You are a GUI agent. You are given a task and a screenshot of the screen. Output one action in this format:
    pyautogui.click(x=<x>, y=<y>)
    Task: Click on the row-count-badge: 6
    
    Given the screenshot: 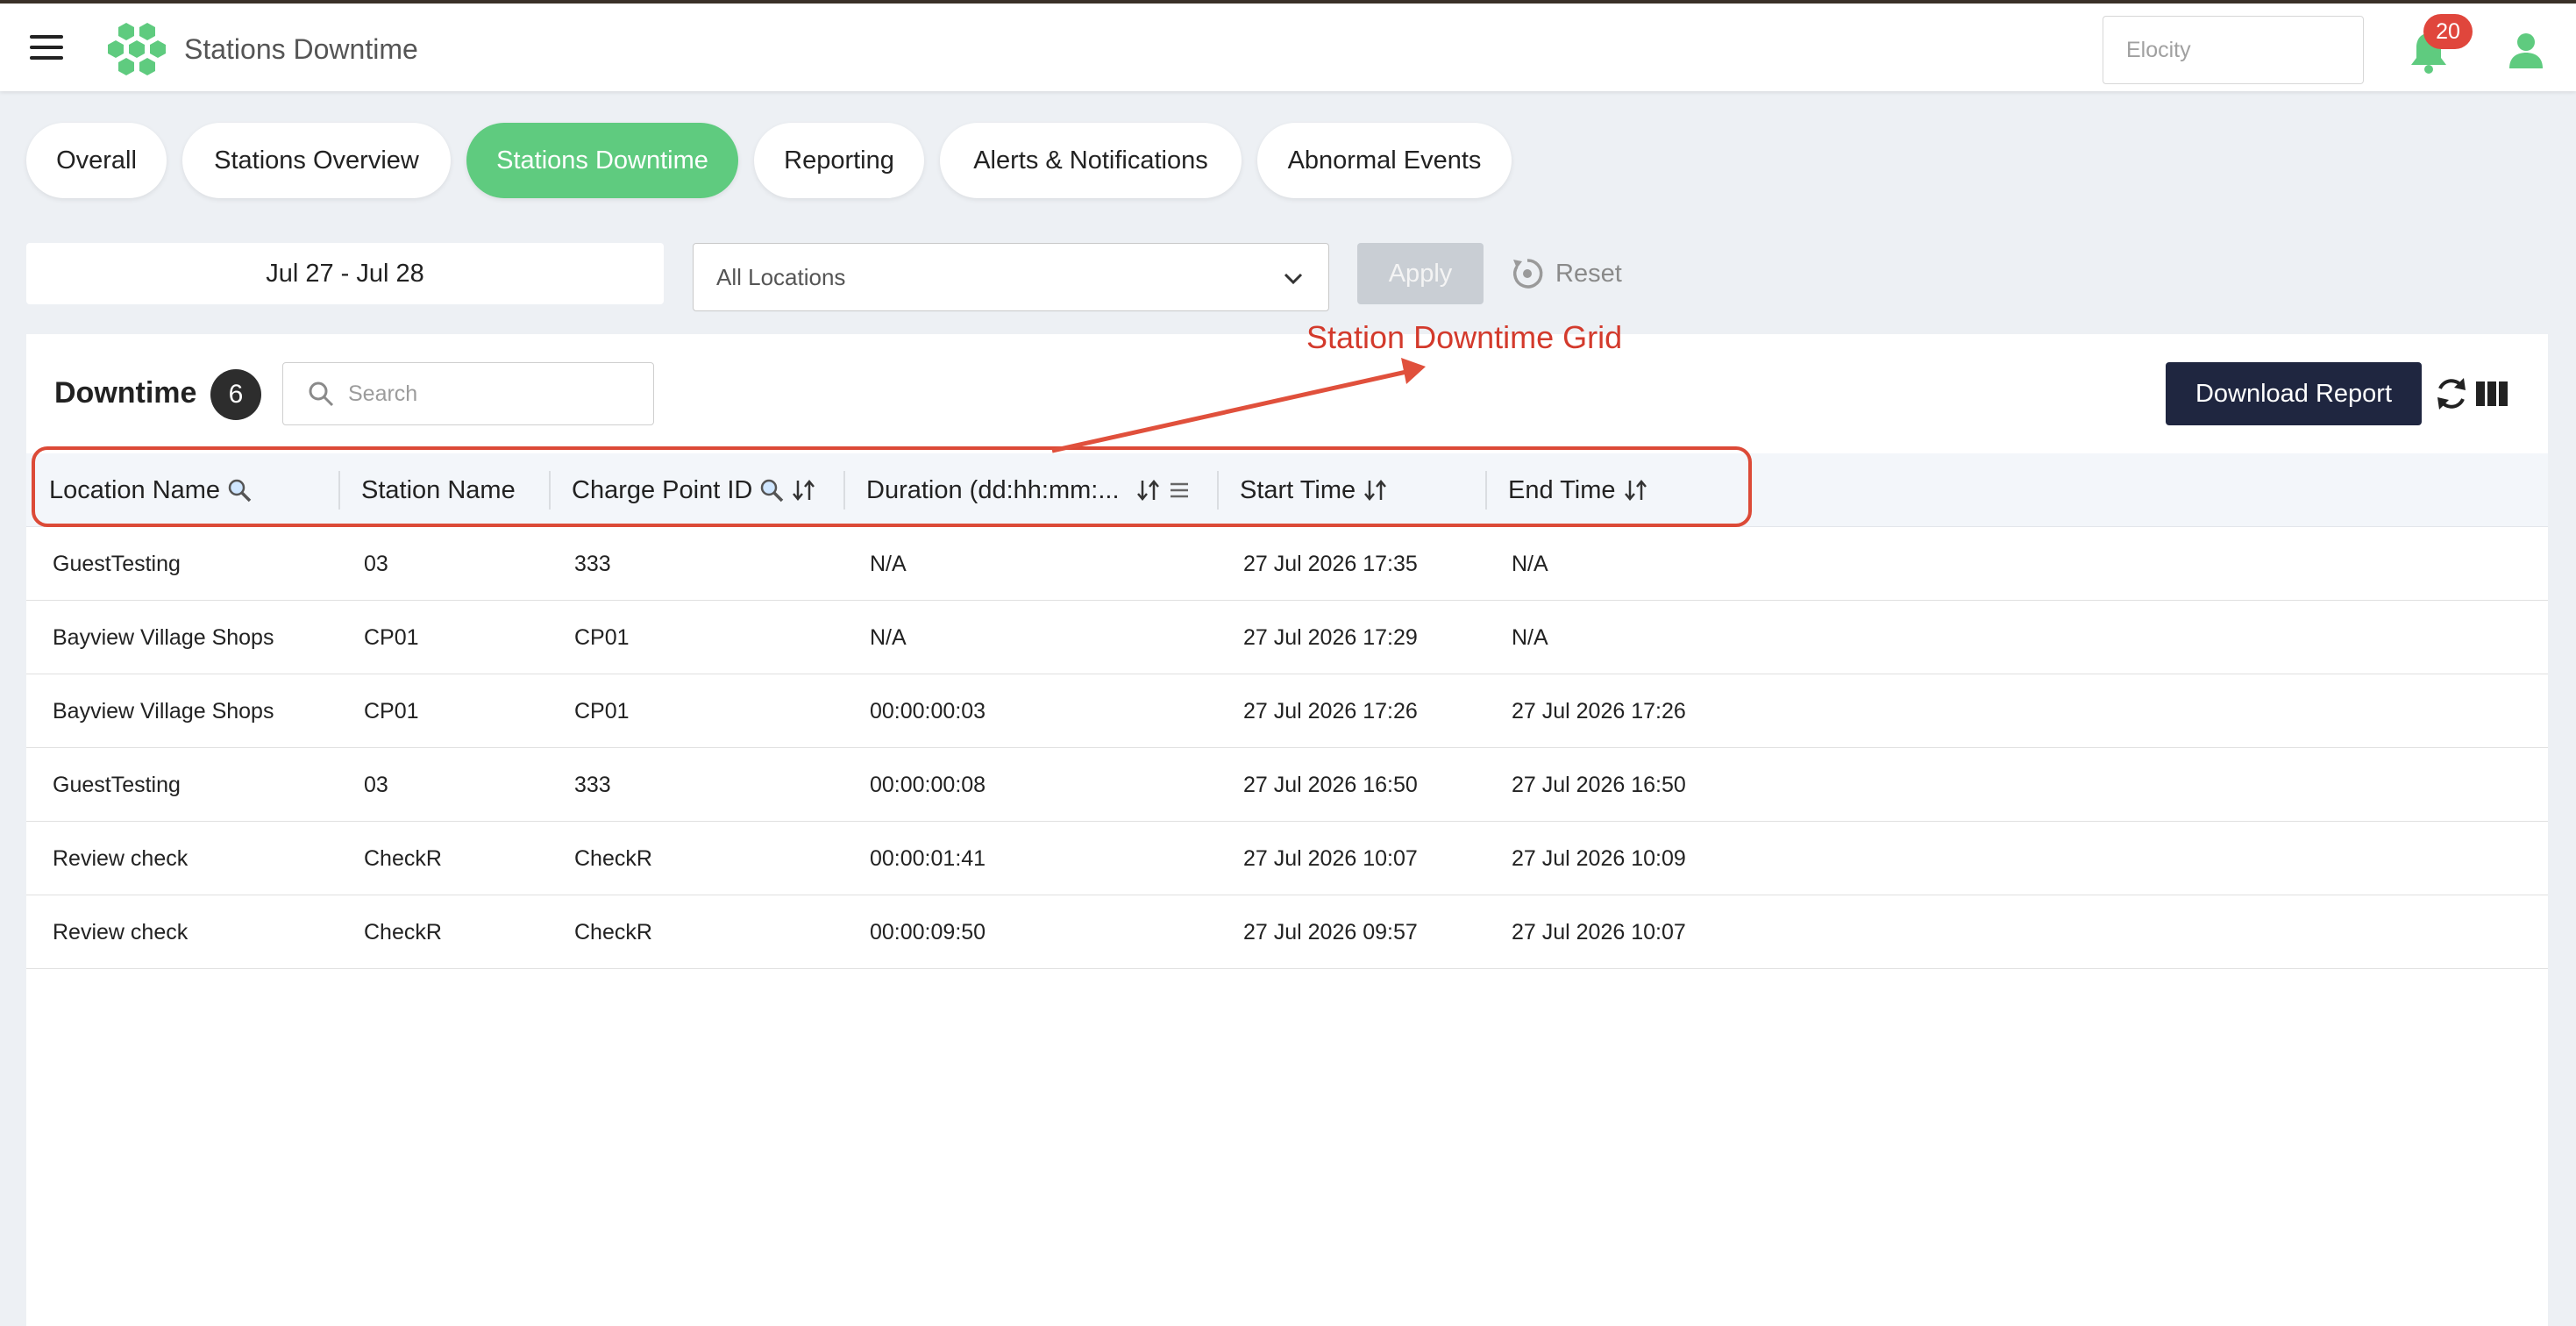 What is the action you would take?
    pyautogui.click(x=235, y=394)
    